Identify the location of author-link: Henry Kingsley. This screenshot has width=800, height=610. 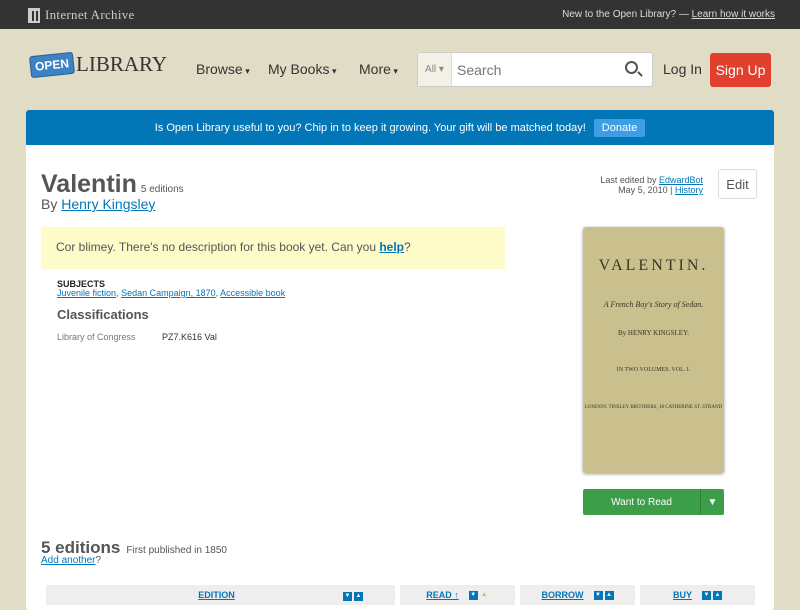
(108, 204).